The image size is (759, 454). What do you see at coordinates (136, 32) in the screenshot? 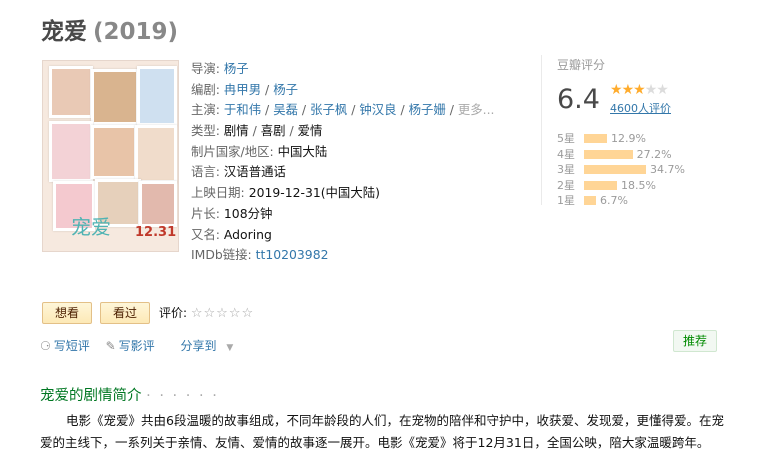
I see `movie-year: (2019)` at bounding box center [136, 32].